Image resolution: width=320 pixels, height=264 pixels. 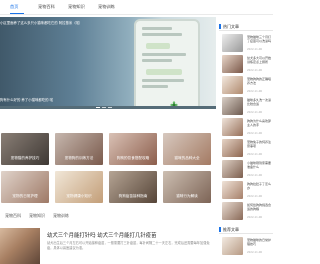 What do you see at coordinates (260, 123) in the screenshot?
I see `sidebar-item-title: 狗狗为什么喜欢舔主人的手` at bounding box center [260, 123].